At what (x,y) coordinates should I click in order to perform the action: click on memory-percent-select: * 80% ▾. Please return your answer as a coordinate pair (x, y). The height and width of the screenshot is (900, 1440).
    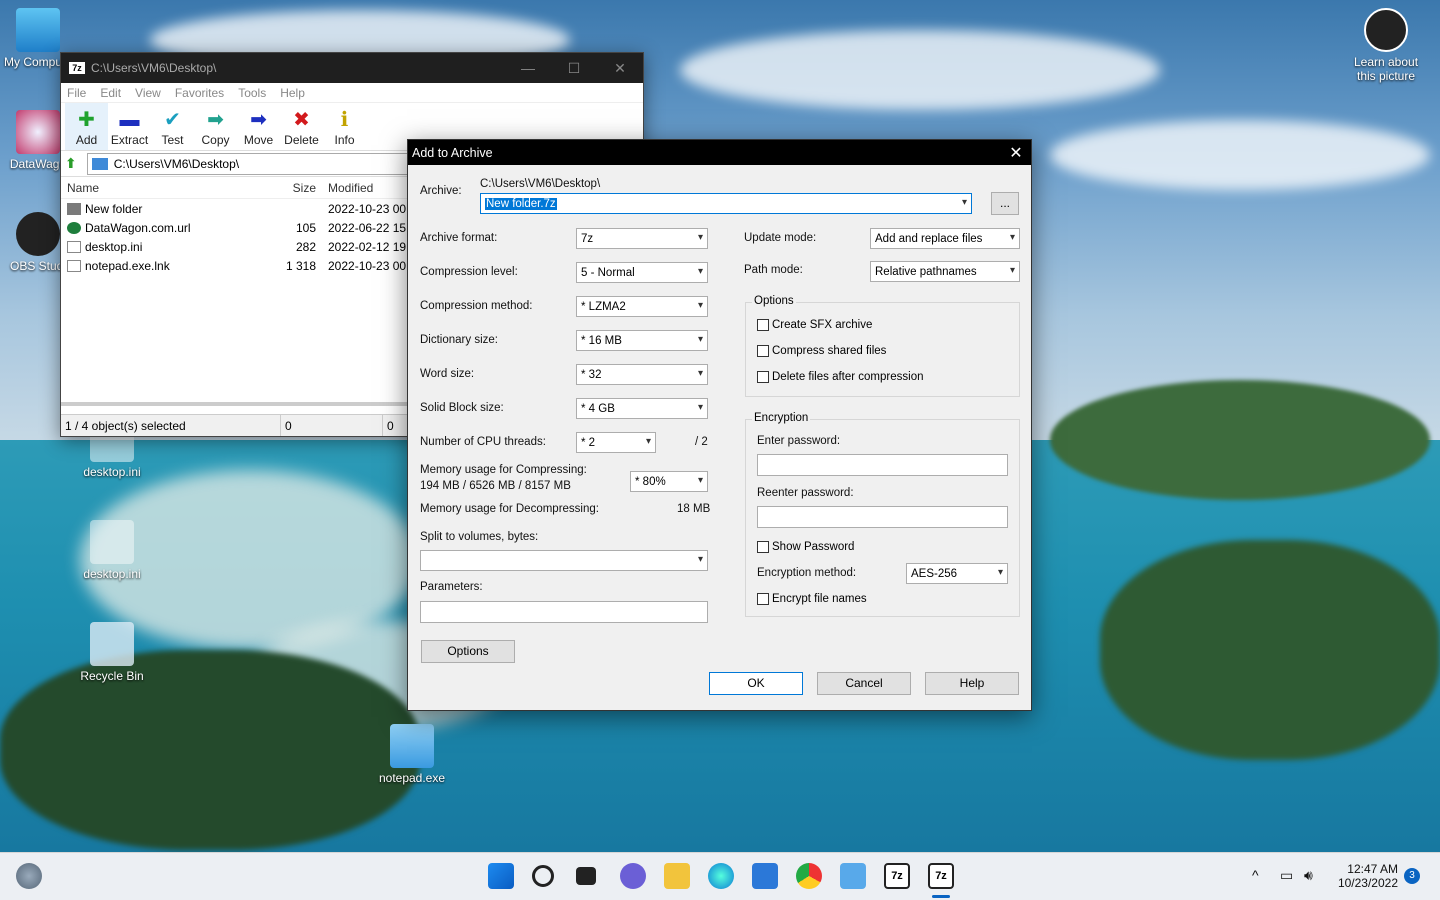
    Looking at the image, I should click on (669, 481).